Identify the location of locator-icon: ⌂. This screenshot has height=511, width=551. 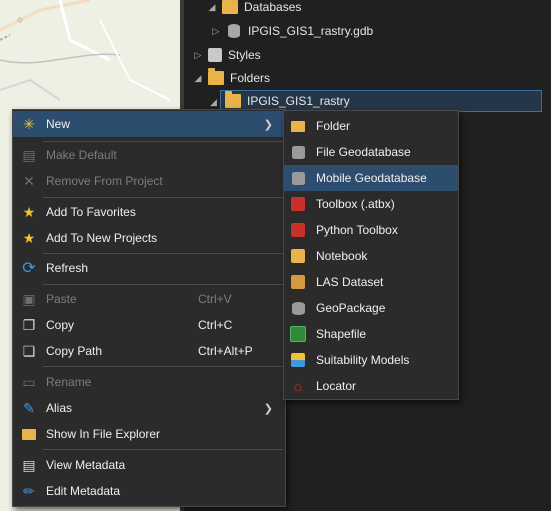
(298, 386).